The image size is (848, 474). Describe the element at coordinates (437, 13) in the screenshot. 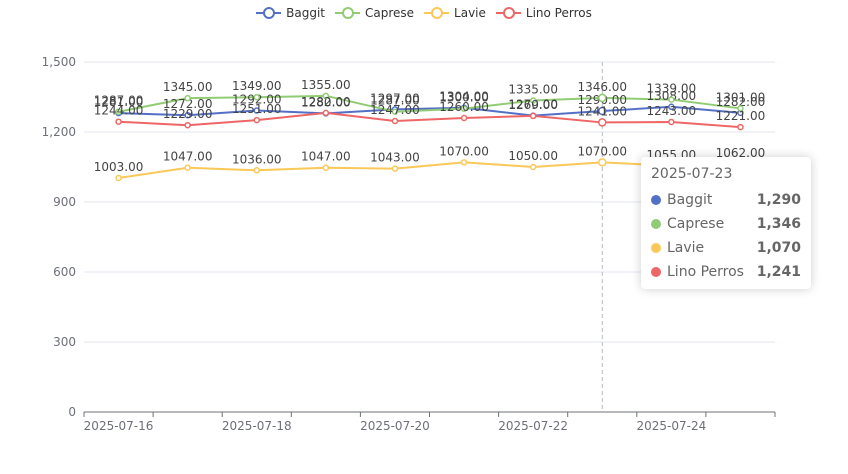

I see `legend-swatch-lavie-icon` at that location.